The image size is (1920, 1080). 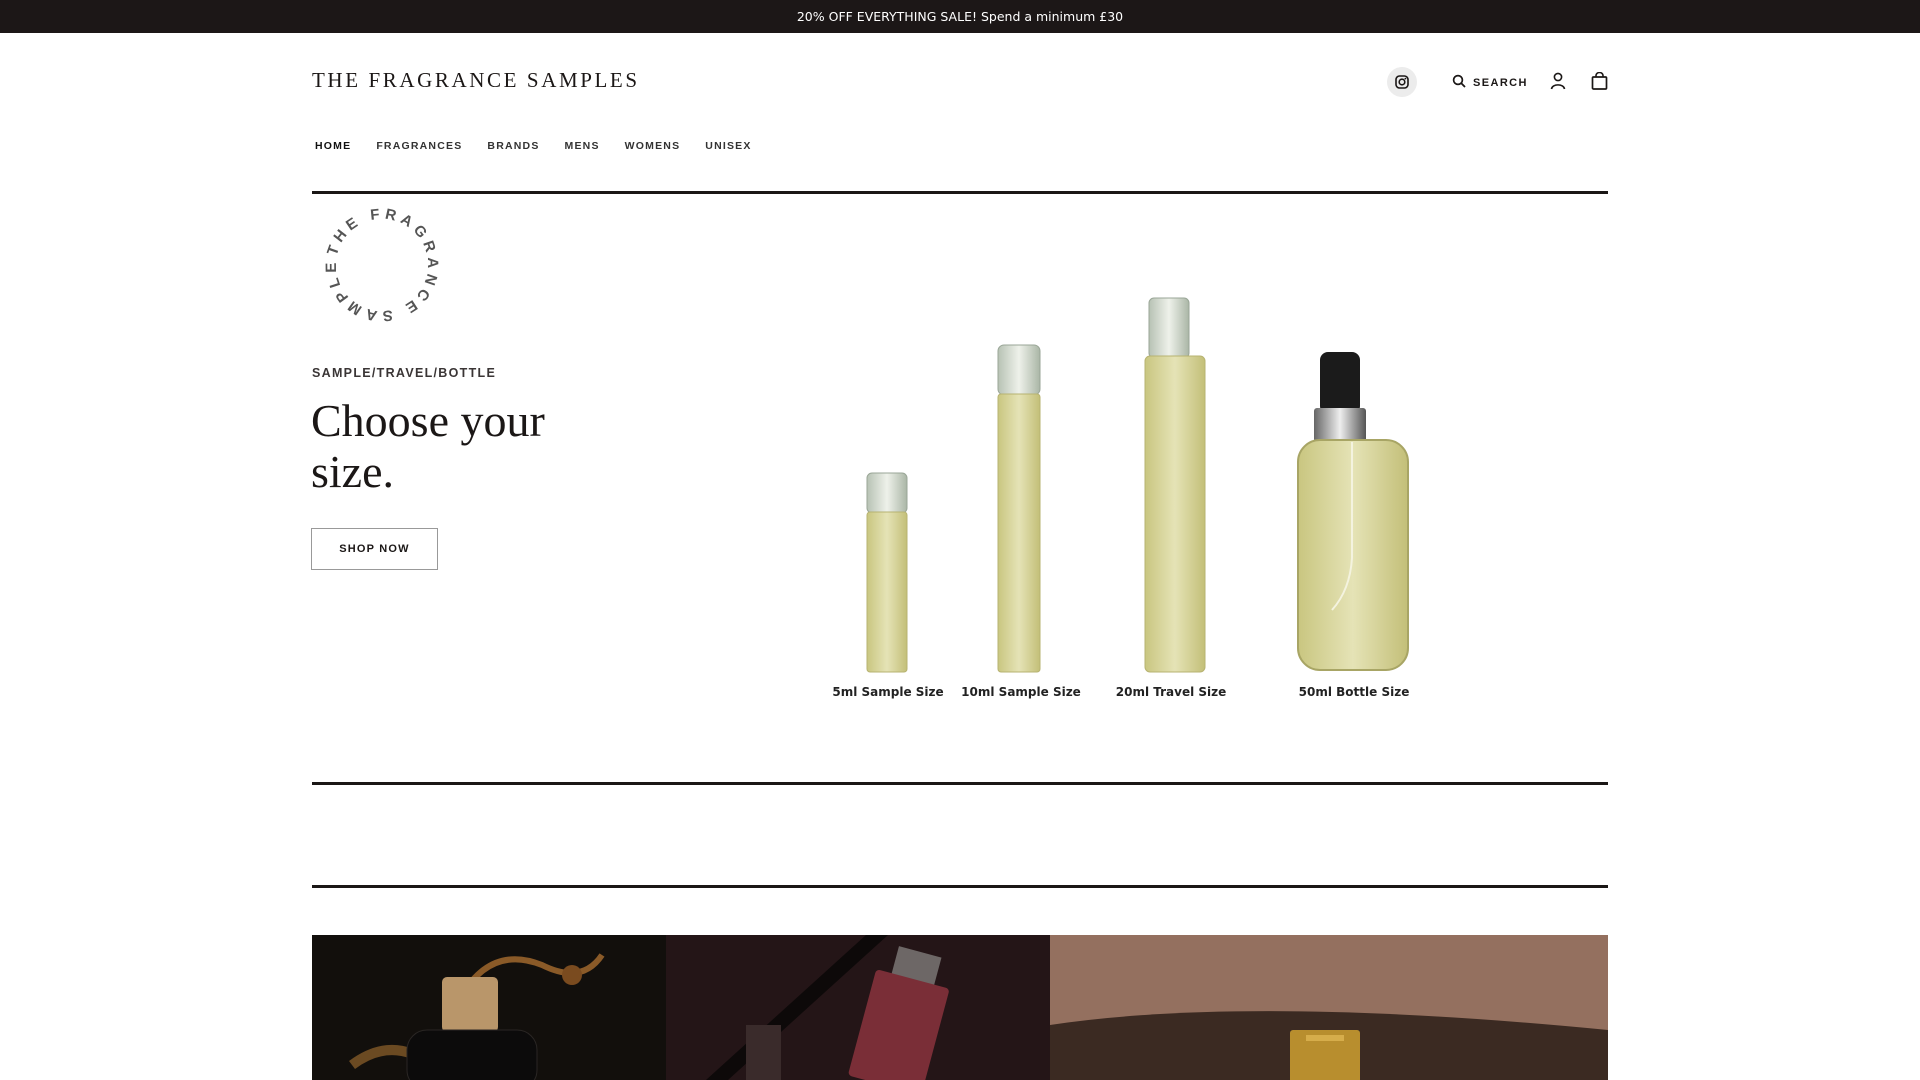 What do you see at coordinates (404, 373) in the screenshot?
I see `hero-eyebrow: SAMPLE/TRAVEL/BOTTLE` at bounding box center [404, 373].